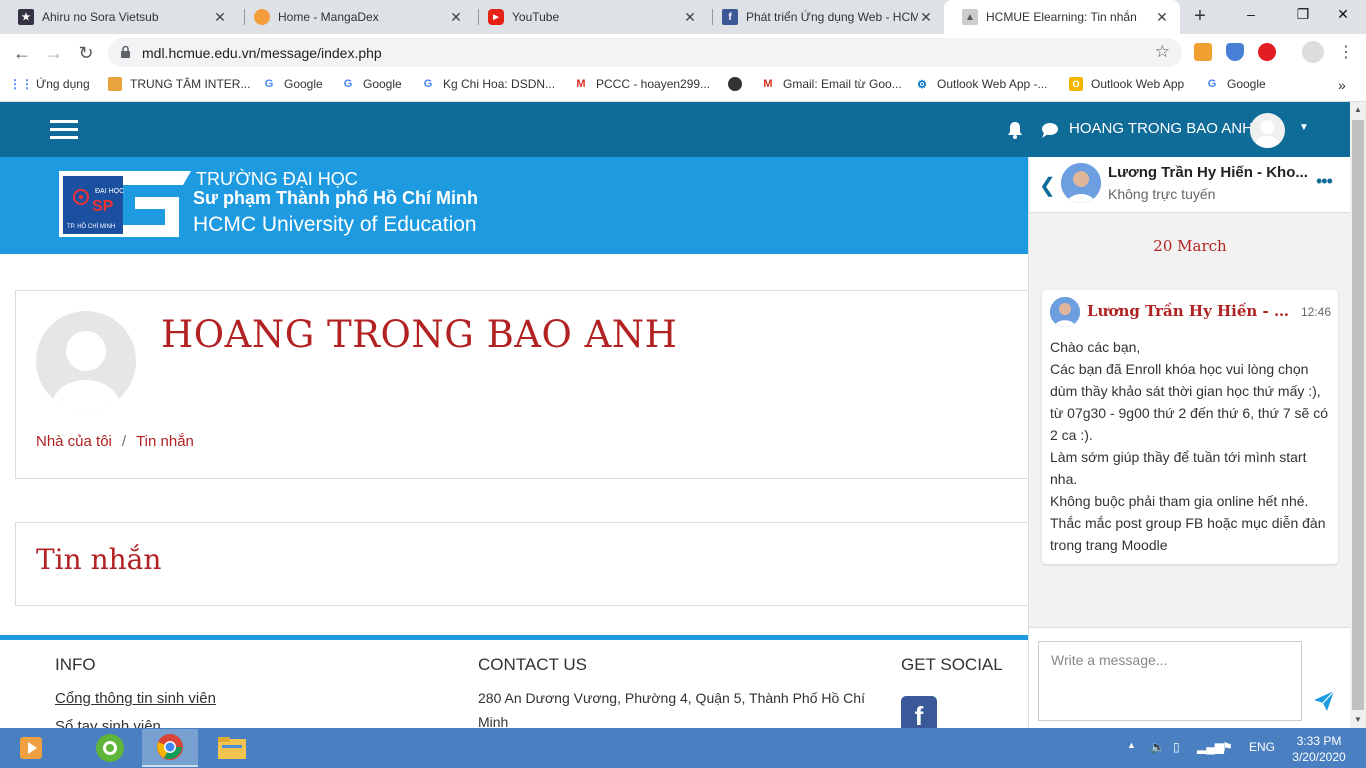 The height and width of the screenshot is (768, 1366). What do you see at coordinates (1179, 501) in the screenshot?
I see `message-line: Không buộc phải tham gia online hết nhé.` at bounding box center [1179, 501].